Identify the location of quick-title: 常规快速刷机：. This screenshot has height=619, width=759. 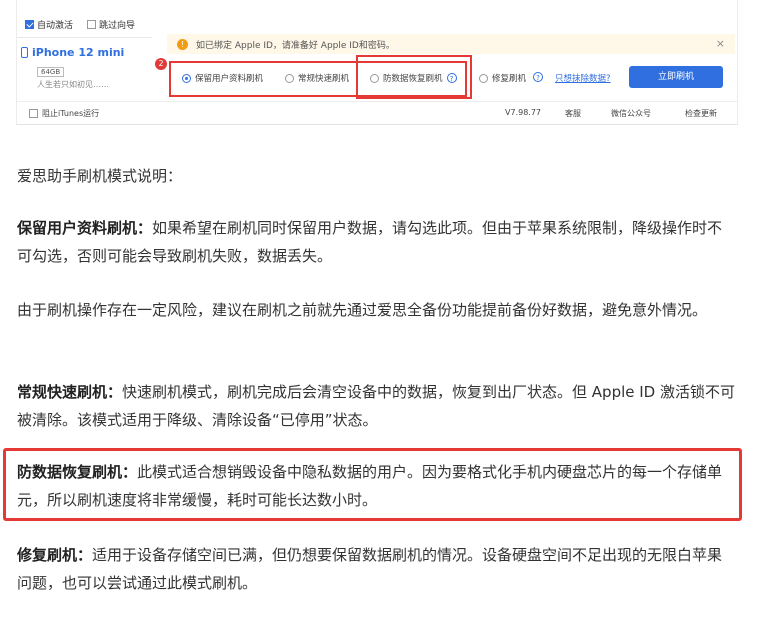
(70, 392).